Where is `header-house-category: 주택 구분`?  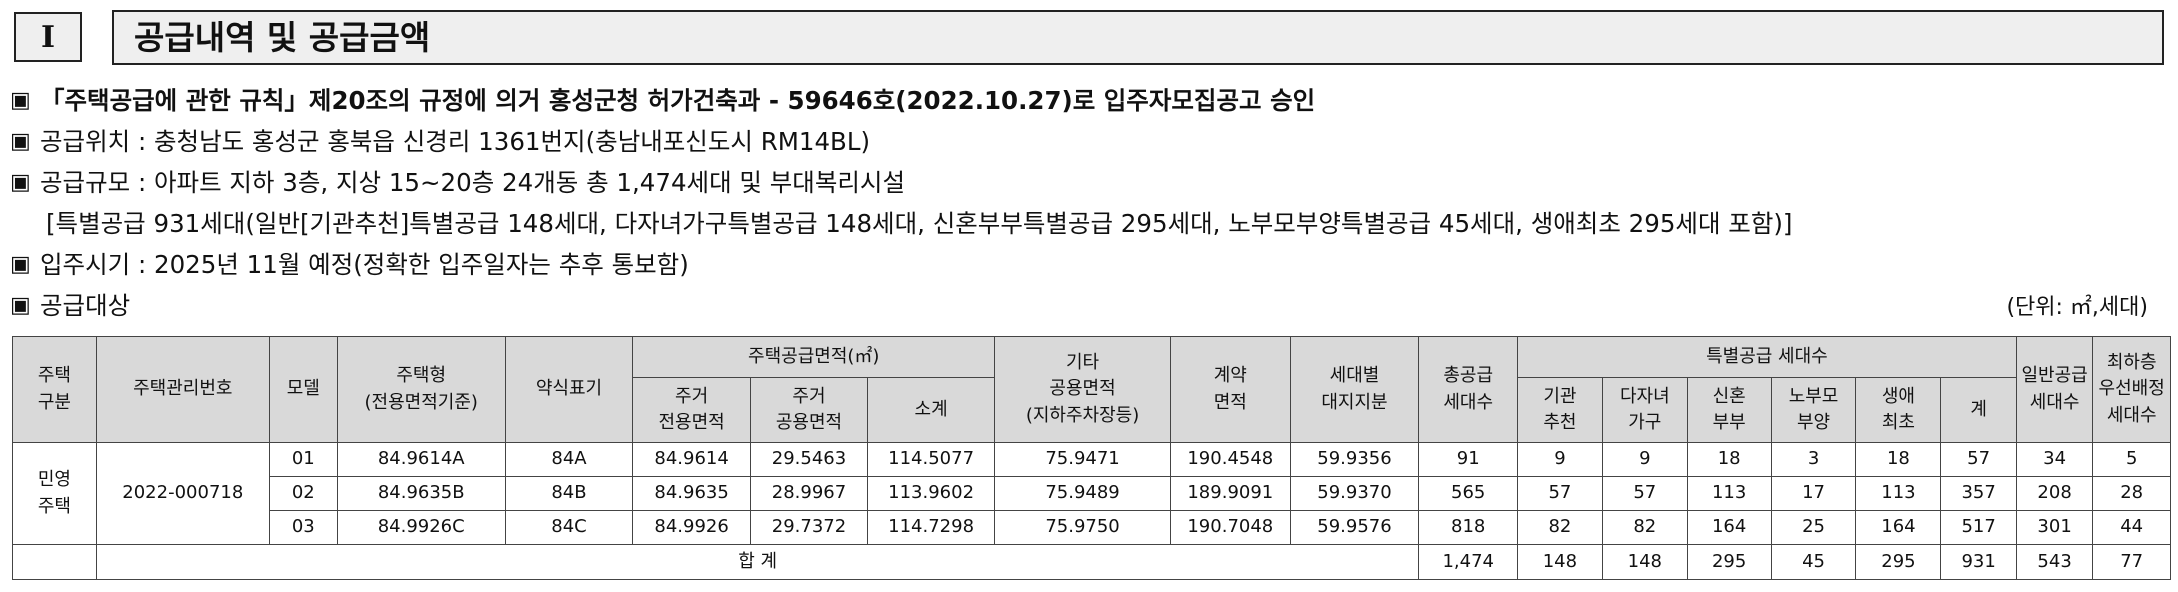 header-house-category: 주택 구분 is located at coordinates (54, 389).